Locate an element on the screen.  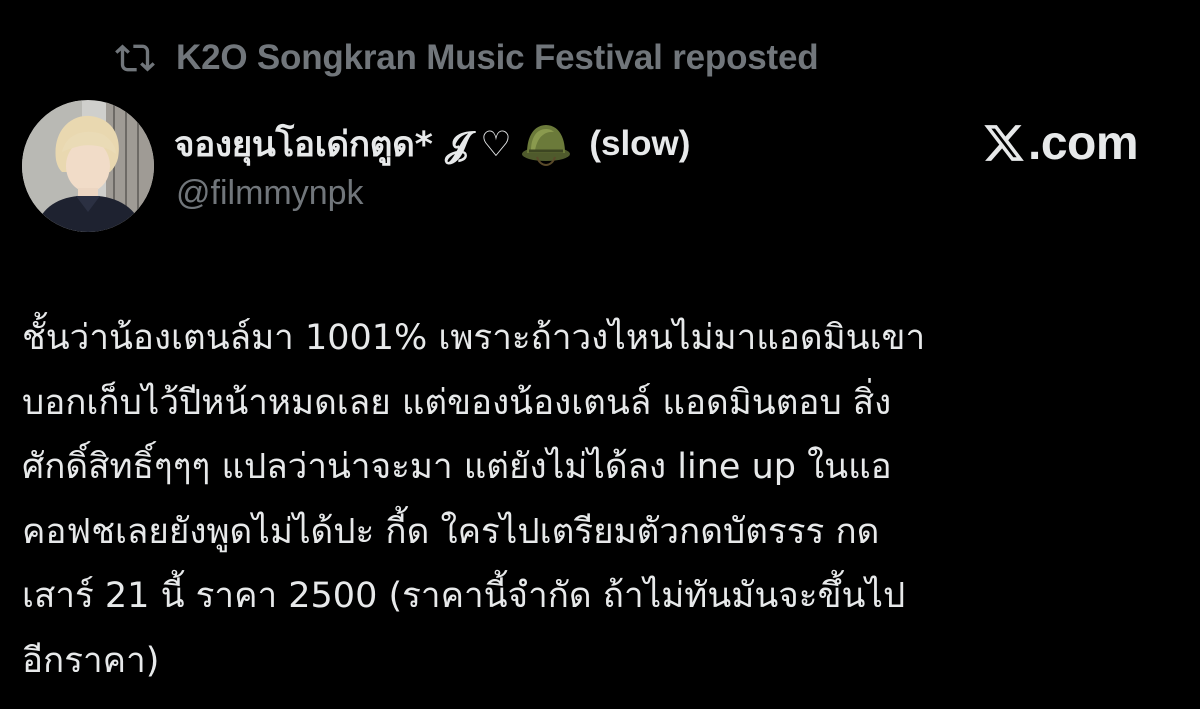
author-name-suffix: (slow) is located at coordinates (640, 143).